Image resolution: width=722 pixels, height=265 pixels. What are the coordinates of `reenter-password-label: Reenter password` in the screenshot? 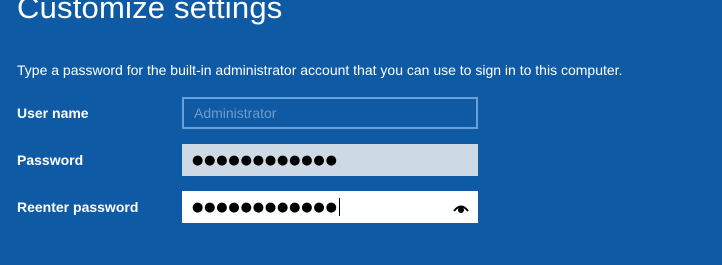 It's located at (78, 207).